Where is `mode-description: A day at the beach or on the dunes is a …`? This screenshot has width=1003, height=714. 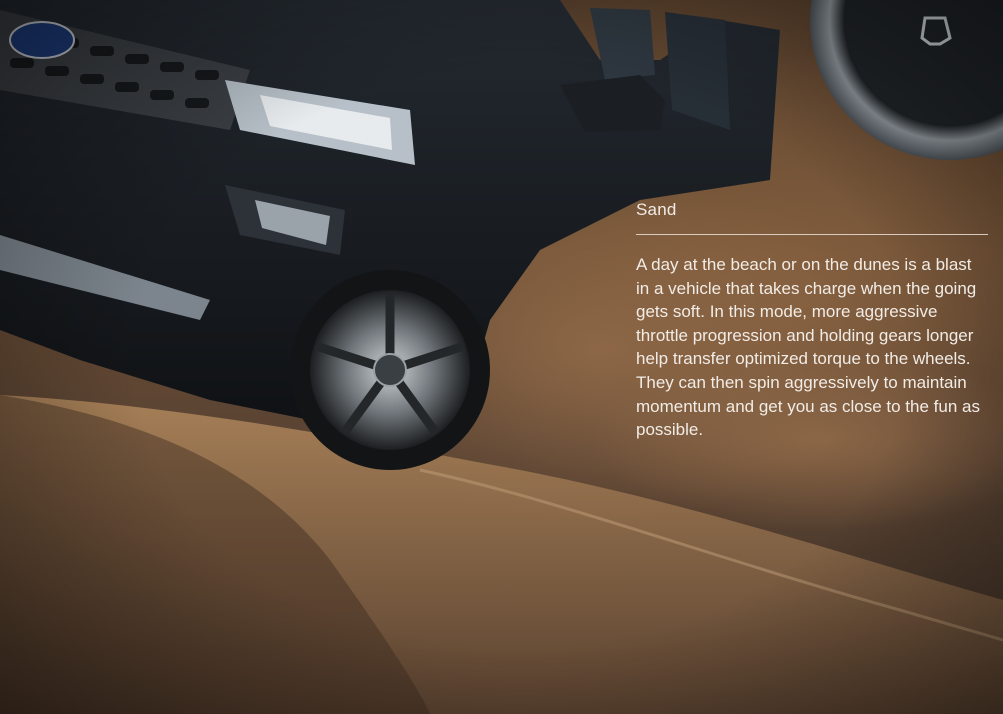 mode-description: A day at the beach or on the dunes is a … is located at coordinates (808, 347).